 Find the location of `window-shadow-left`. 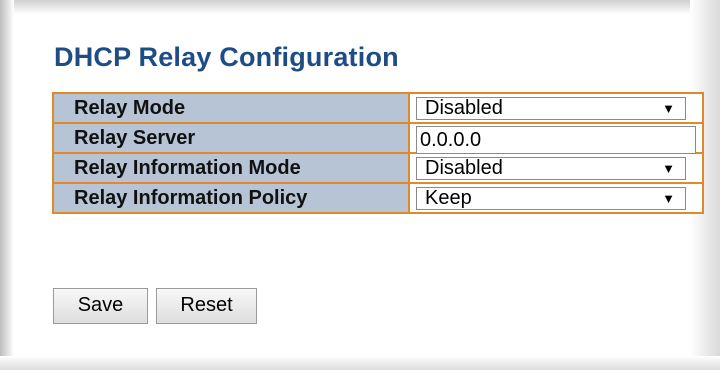

window-shadow-left is located at coordinates (7, 185).